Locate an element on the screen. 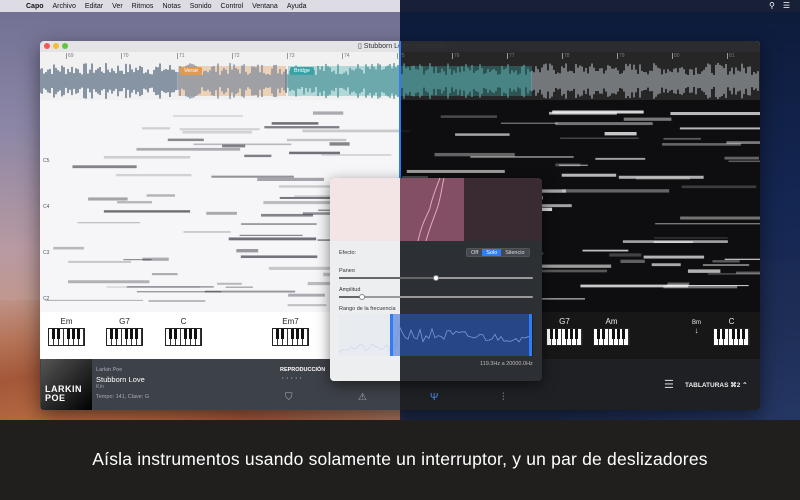 This screenshot has width=800, height=500. window-controls is located at coordinates (56, 46).